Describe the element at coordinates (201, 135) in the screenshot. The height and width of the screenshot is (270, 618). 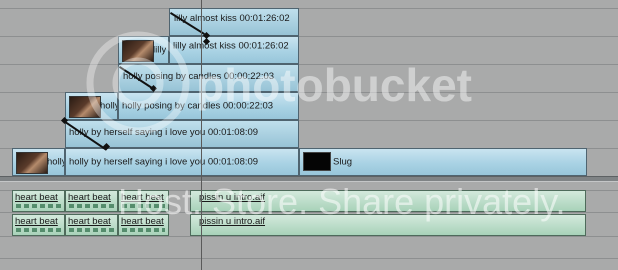
I see `playhead` at that location.